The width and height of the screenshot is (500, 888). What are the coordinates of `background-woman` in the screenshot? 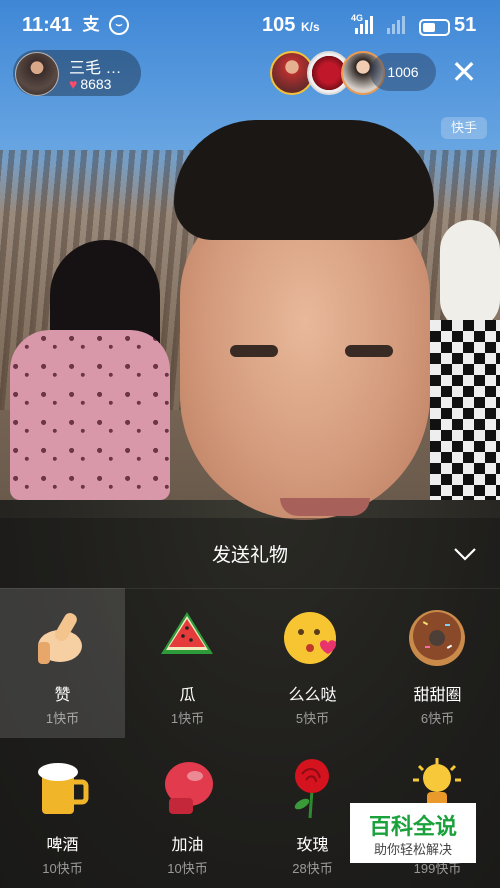 It's located at (90, 422).